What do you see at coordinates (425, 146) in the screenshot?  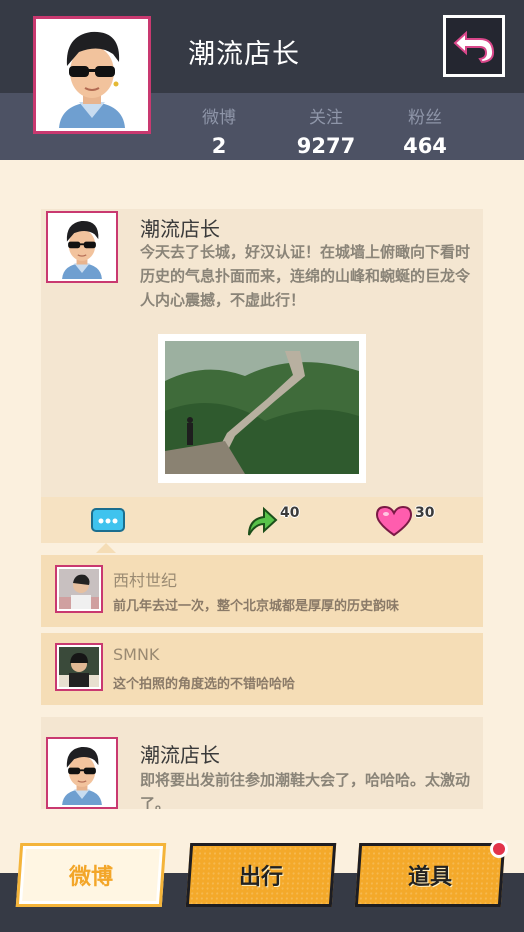 I see `stat-value: 464` at bounding box center [425, 146].